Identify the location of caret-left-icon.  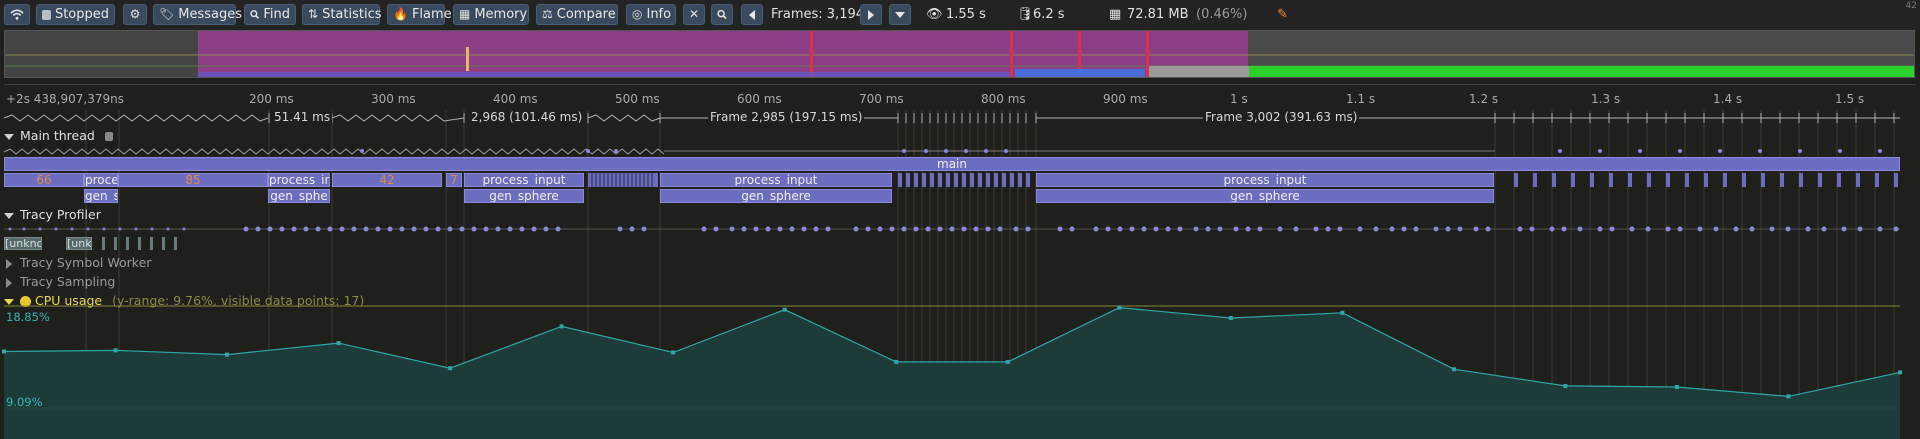
(752, 14).